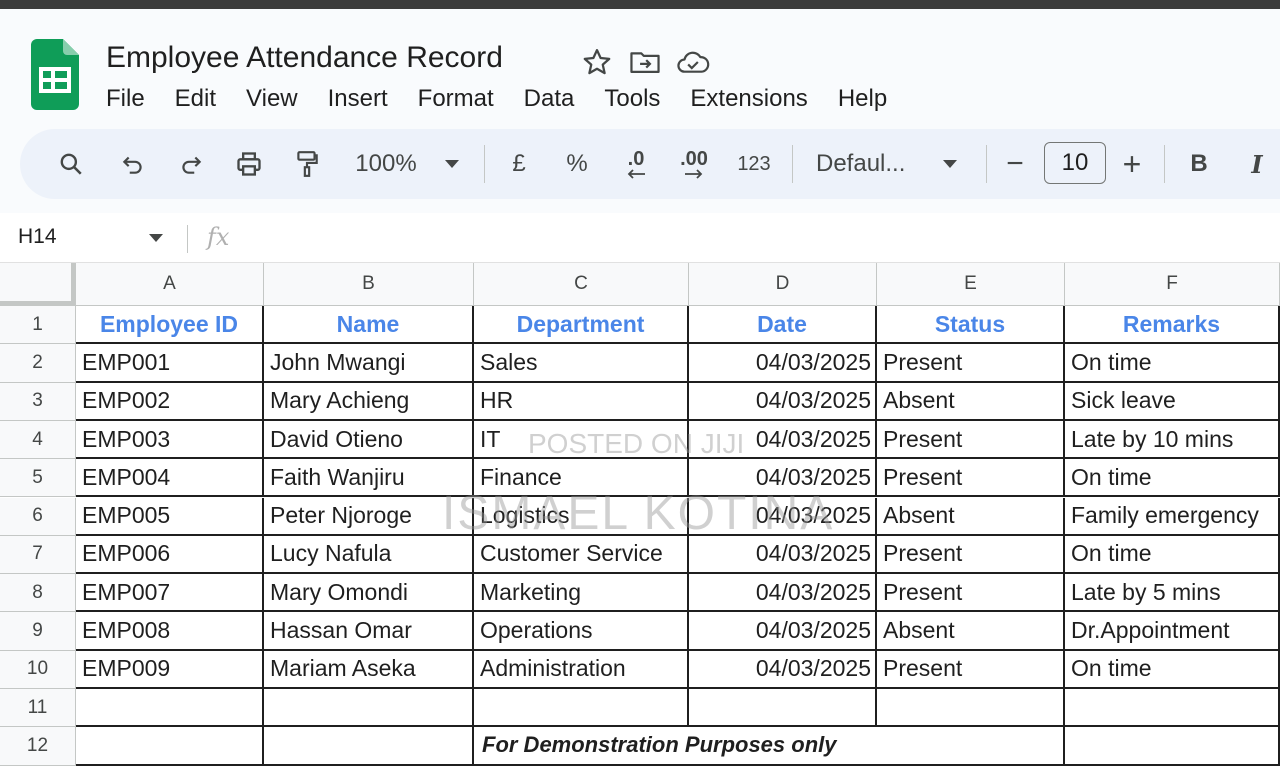  What do you see at coordinates (971, 440) in the screenshot?
I see `cell-e4: Present` at bounding box center [971, 440].